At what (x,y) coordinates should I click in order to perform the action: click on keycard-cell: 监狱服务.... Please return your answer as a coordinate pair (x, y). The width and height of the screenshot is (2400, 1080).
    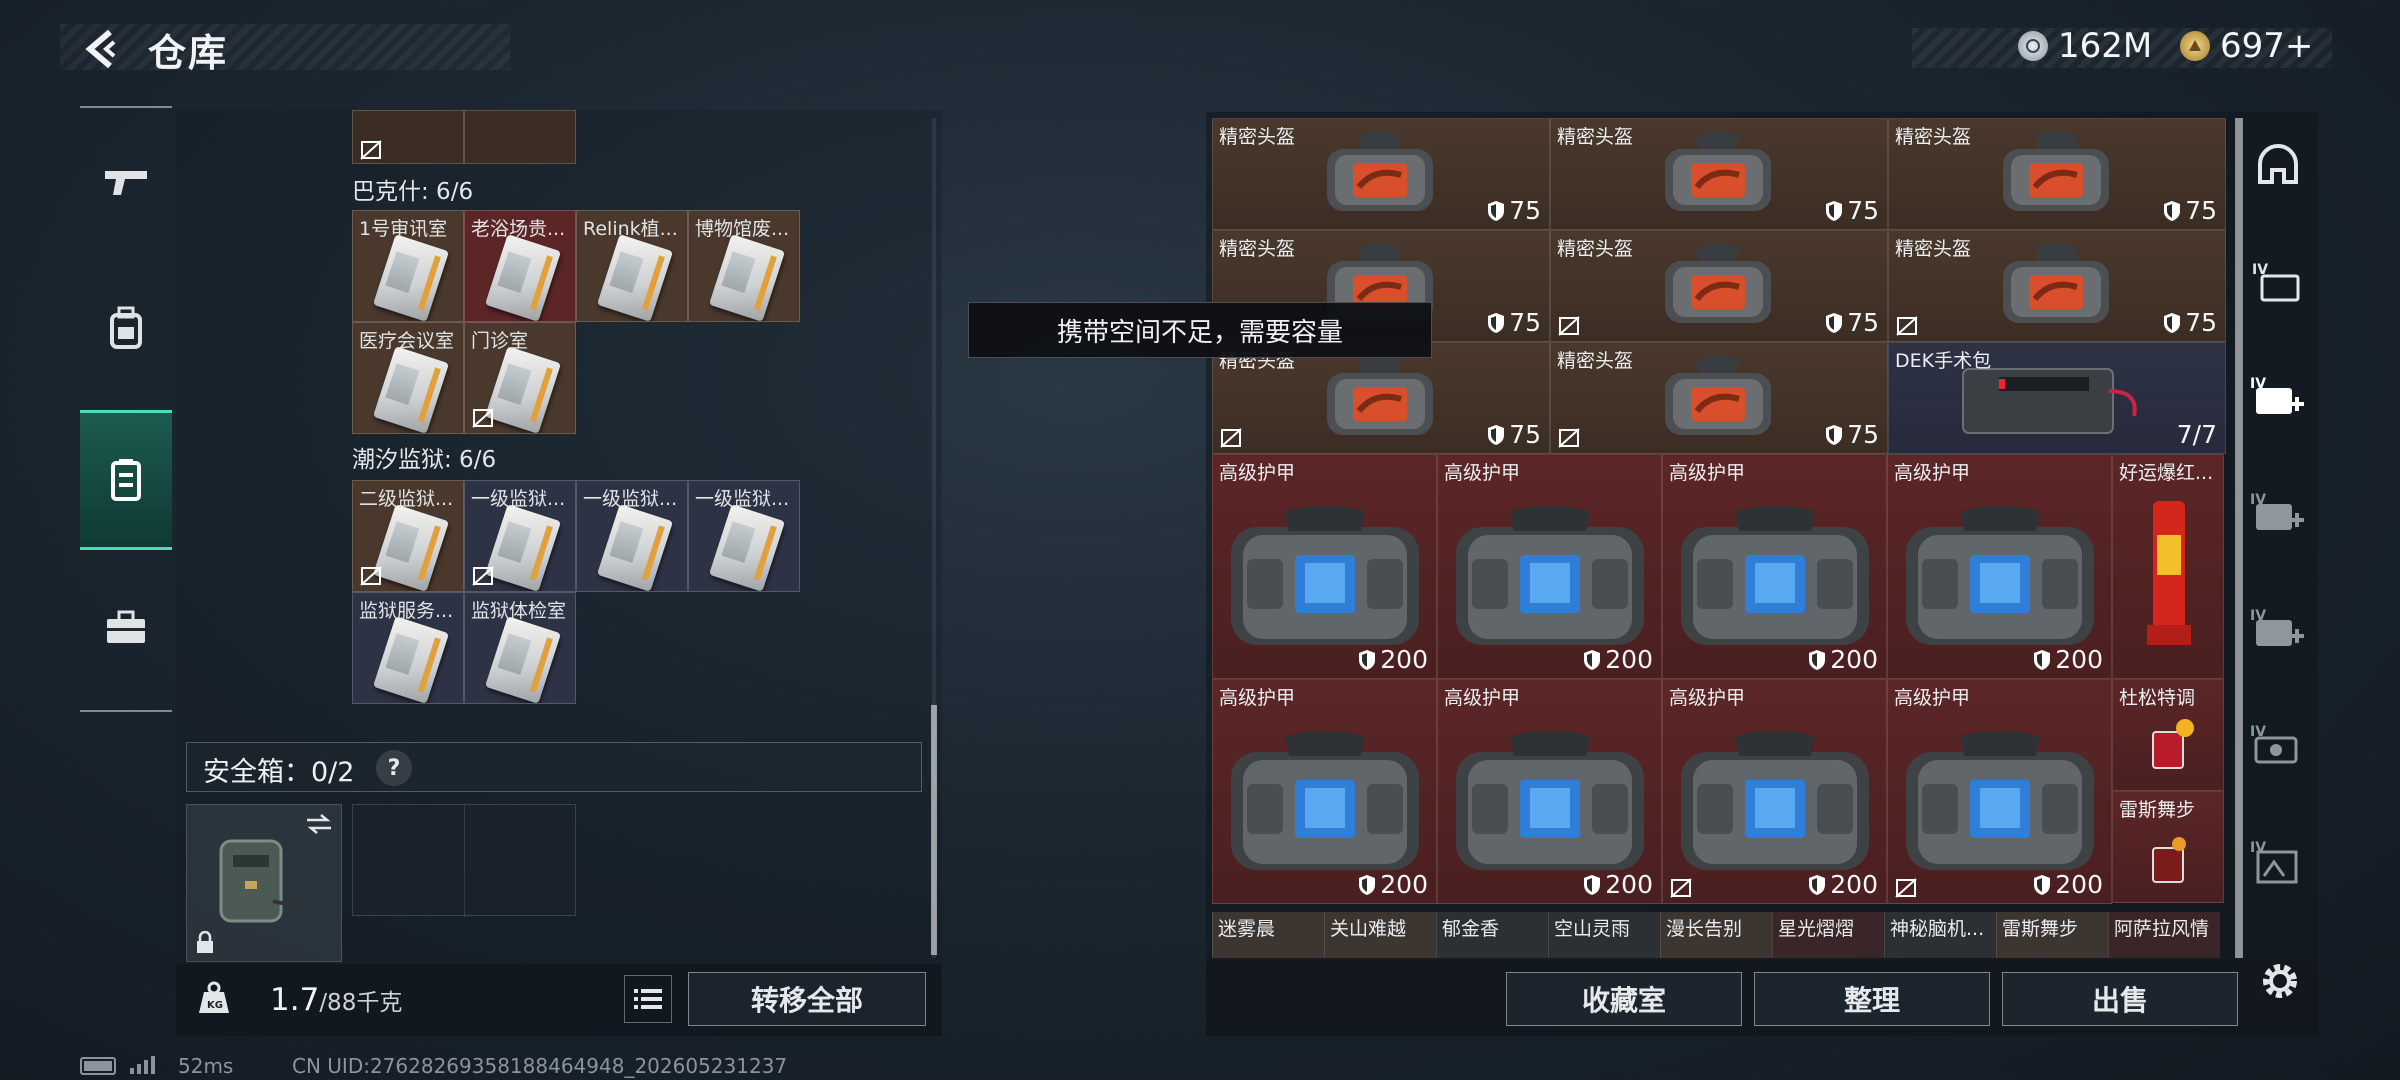
    Looking at the image, I should click on (408, 648).